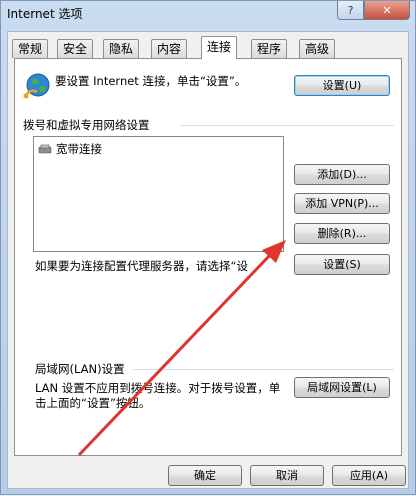  I want to click on lan-group-label: 局域网(LAN)设置, so click(80, 369).